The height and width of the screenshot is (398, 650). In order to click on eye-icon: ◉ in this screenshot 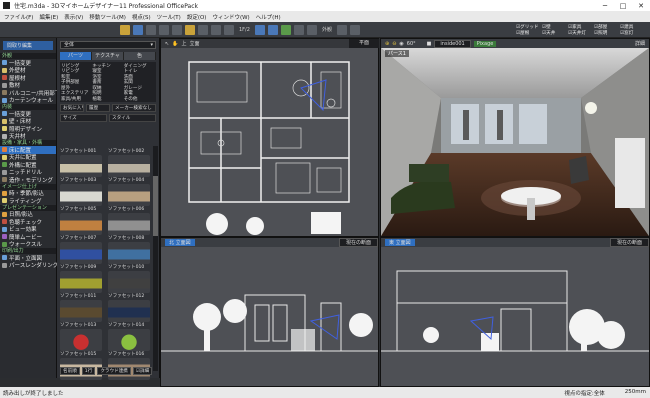, I will do `click(401, 44)`.